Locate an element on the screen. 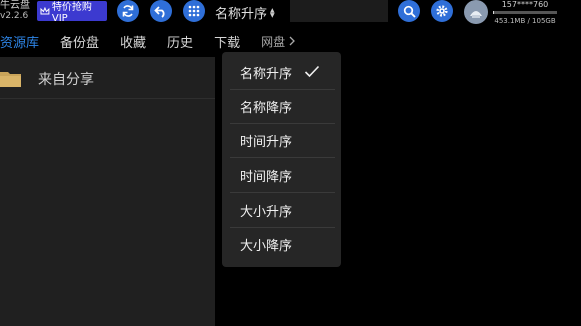  back-icon is located at coordinates (159, 12).